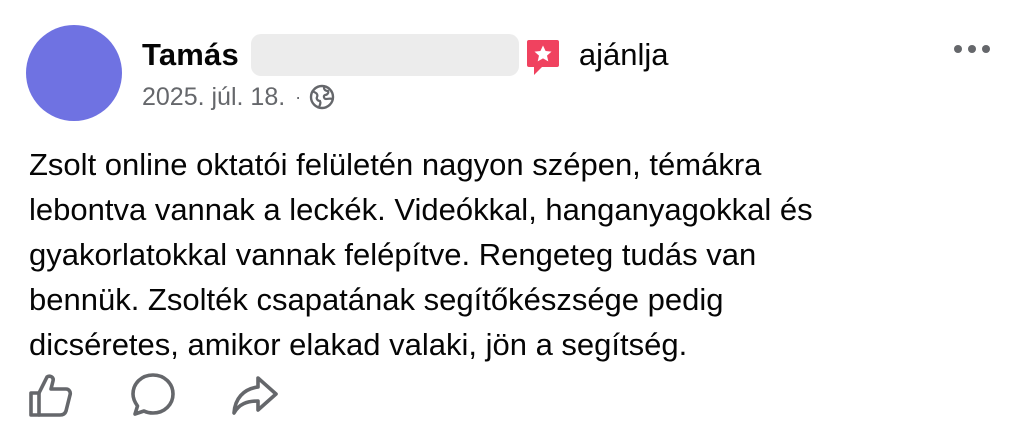  I want to click on post-meta: 2025. júl. 18. ·, so click(238, 97).